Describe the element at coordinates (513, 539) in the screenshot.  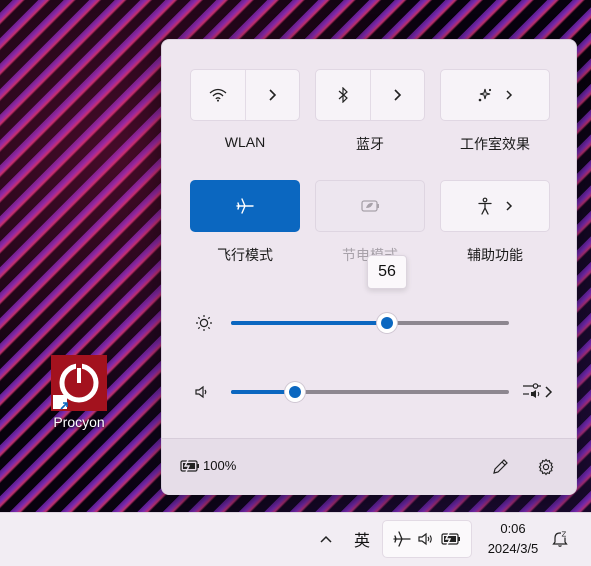
I see `taskbar-clock: 0:06 2024/3/5` at that location.